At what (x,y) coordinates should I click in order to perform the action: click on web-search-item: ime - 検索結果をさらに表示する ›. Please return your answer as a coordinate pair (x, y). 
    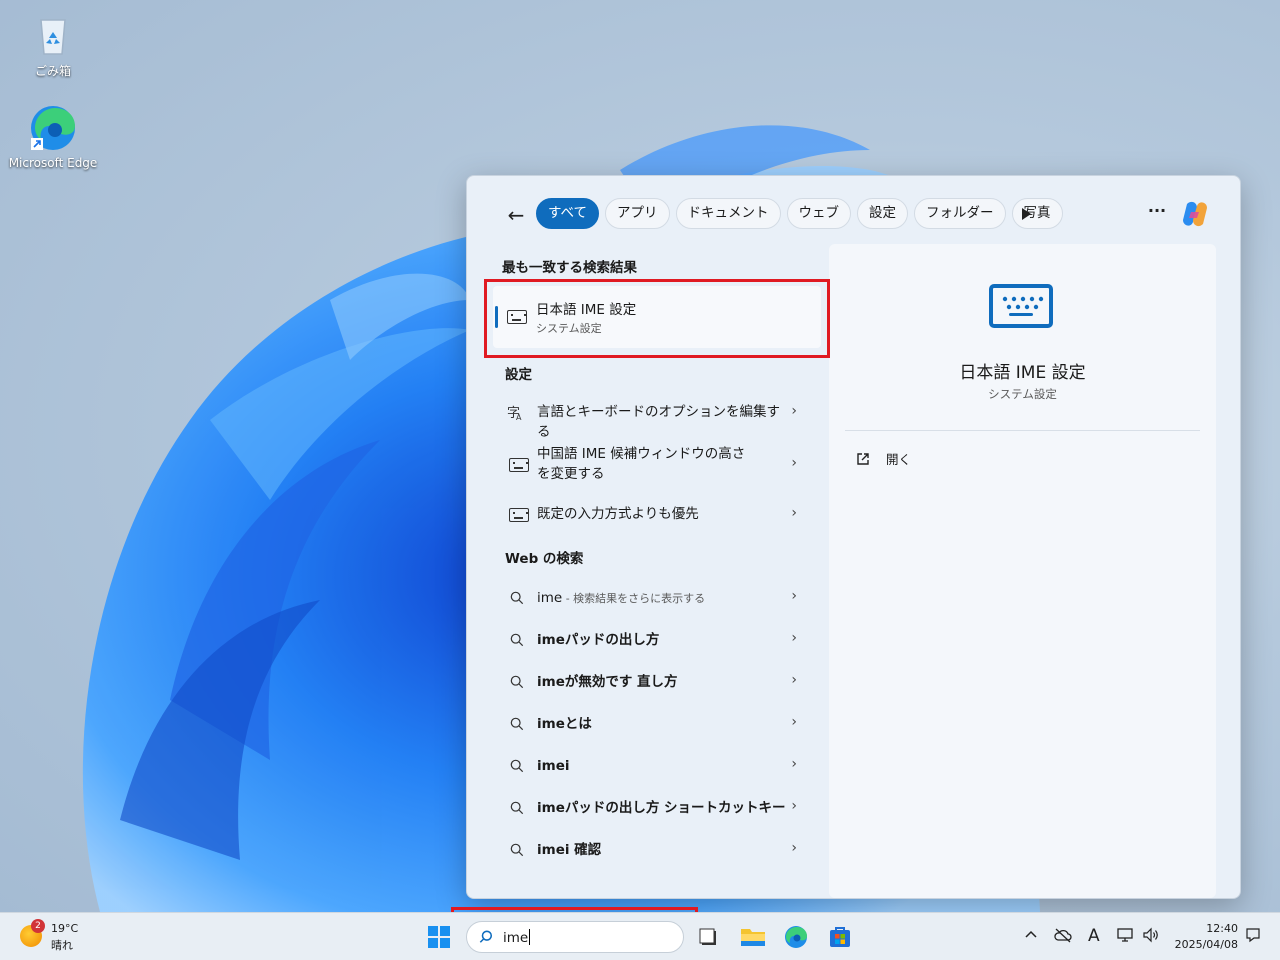
    Looking at the image, I should click on (652, 598).